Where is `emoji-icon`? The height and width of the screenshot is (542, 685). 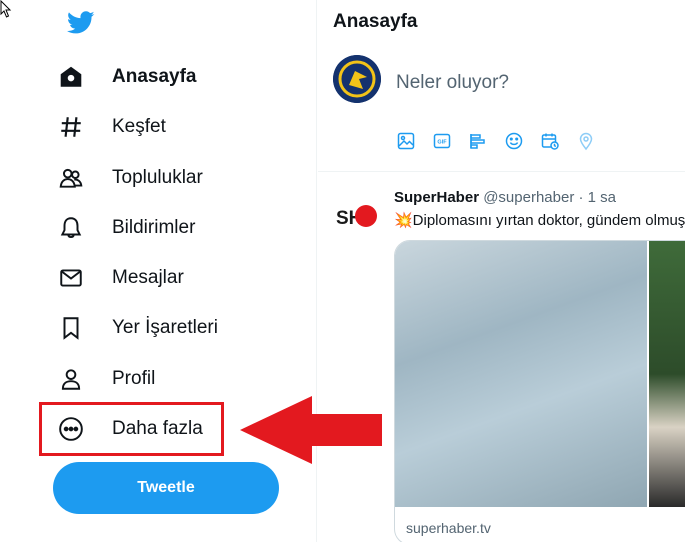
emoji-icon is located at coordinates (522, 141).